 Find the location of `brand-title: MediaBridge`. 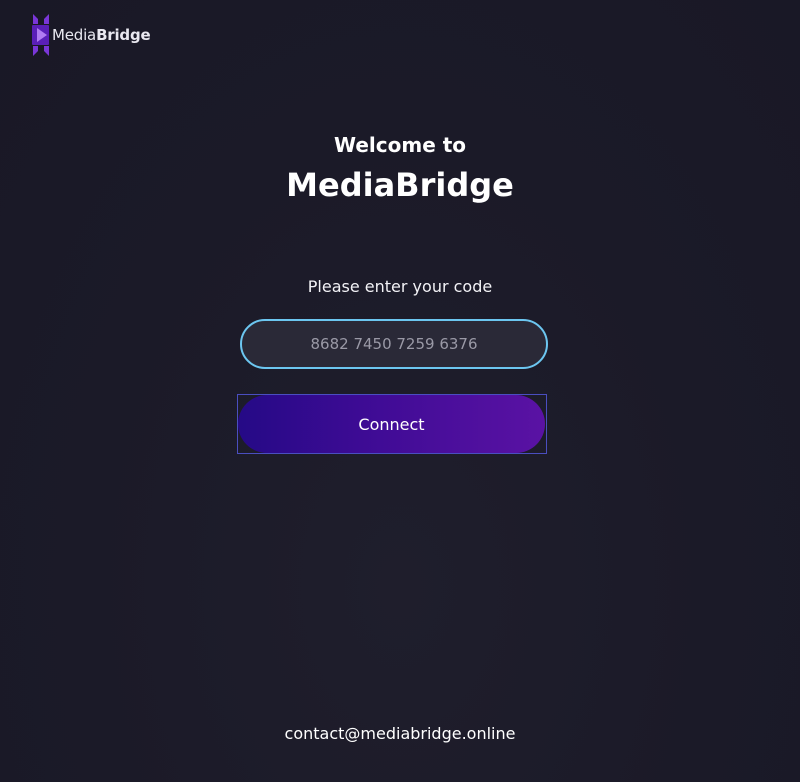

brand-title: MediaBridge is located at coordinates (400, 185).